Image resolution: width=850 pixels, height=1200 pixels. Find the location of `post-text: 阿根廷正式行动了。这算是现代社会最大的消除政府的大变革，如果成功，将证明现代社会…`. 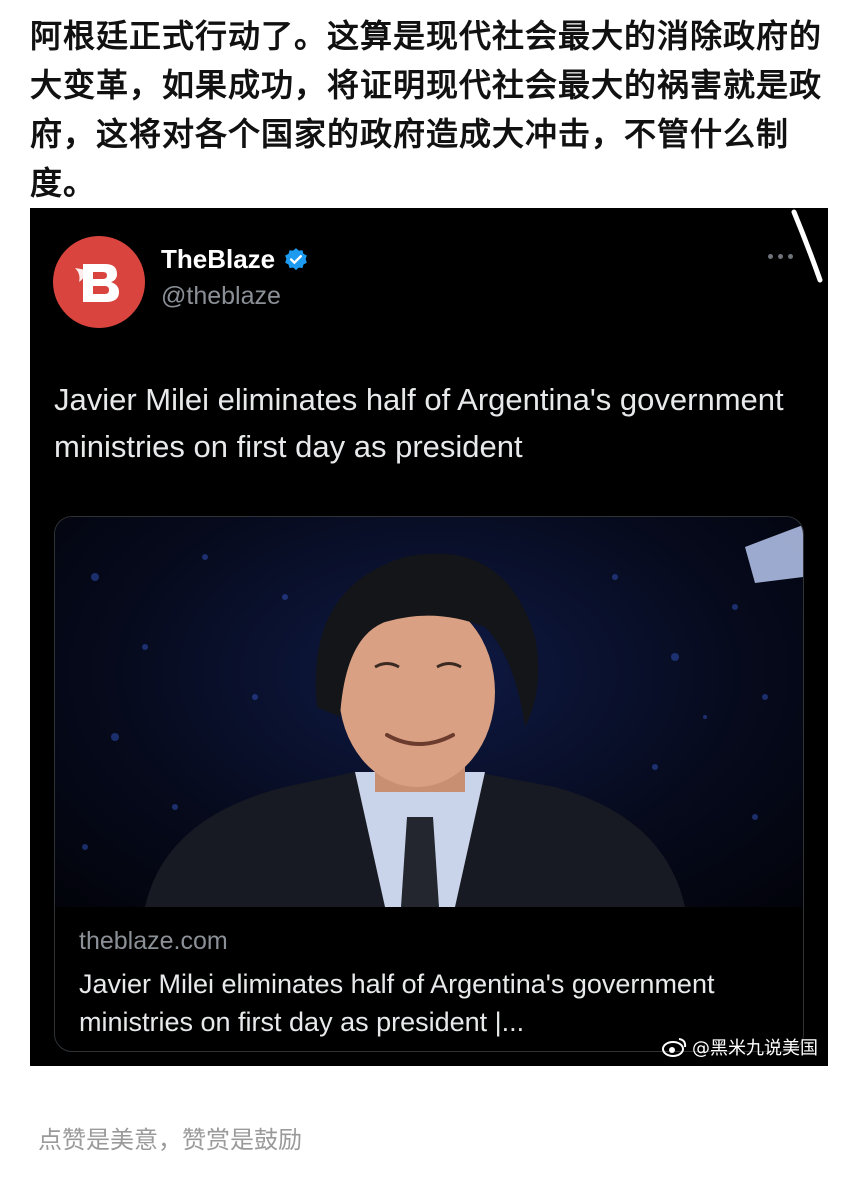

post-text: 阿根廷正式行动了。这算是现代社会最大的消除政府的大变革，如果成功，将证明现代社会… is located at coordinates (426, 109).